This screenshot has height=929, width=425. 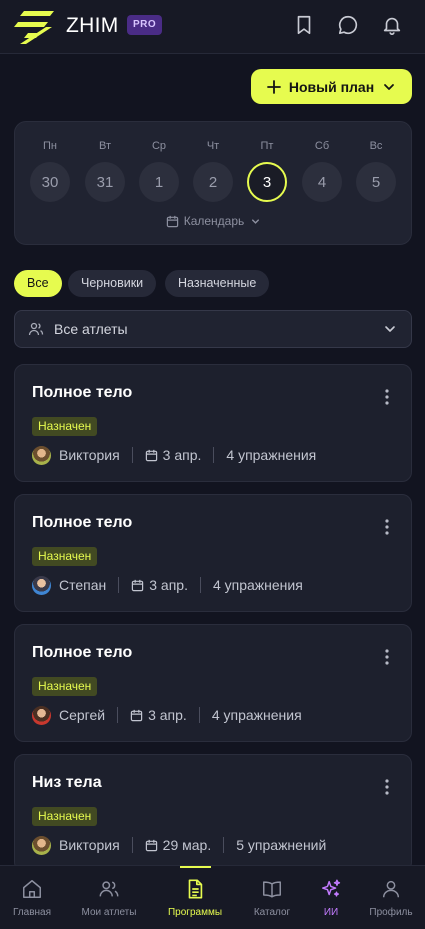 I want to click on nav-label: Профиль, so click(x=391, y=912).